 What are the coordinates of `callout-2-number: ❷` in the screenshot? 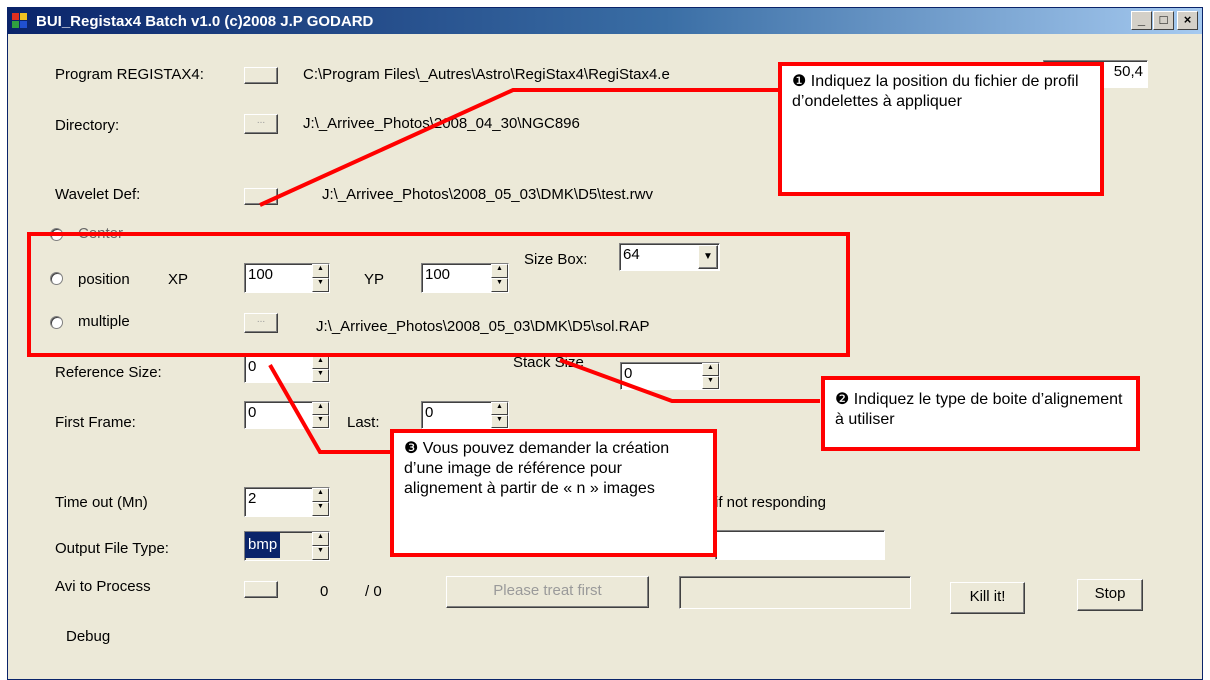 It's located at (842, 399).